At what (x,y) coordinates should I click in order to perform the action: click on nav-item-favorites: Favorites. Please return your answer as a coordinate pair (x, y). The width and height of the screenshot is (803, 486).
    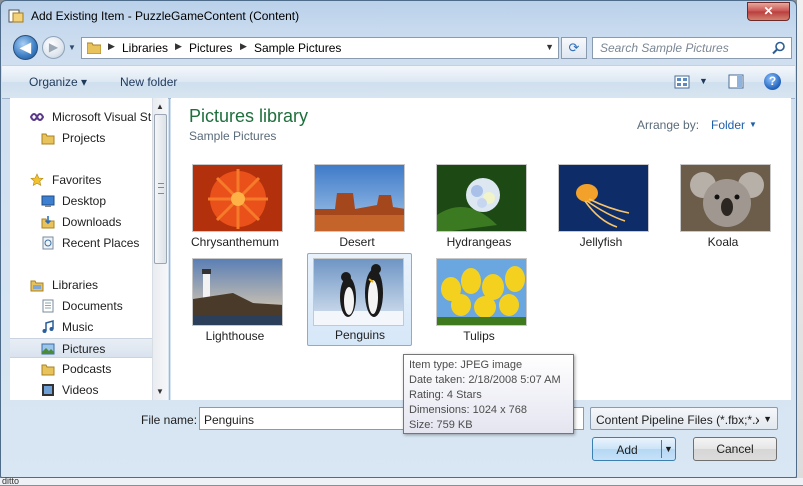
    Looking at the image, I should click on (81, 180).